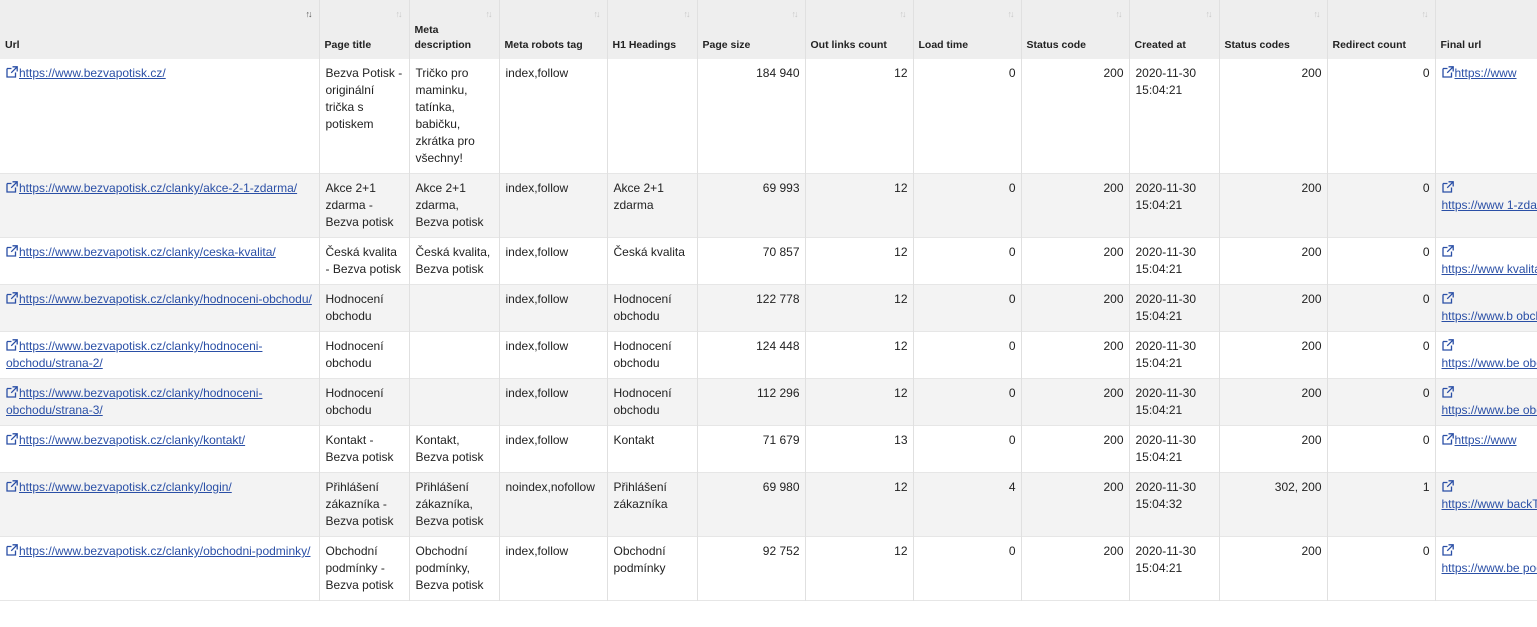  Describe the element at coordinates (1174, 504) in the screenshot. I see `cell-created-at: 2020-11-30 15:04:32` at that location.